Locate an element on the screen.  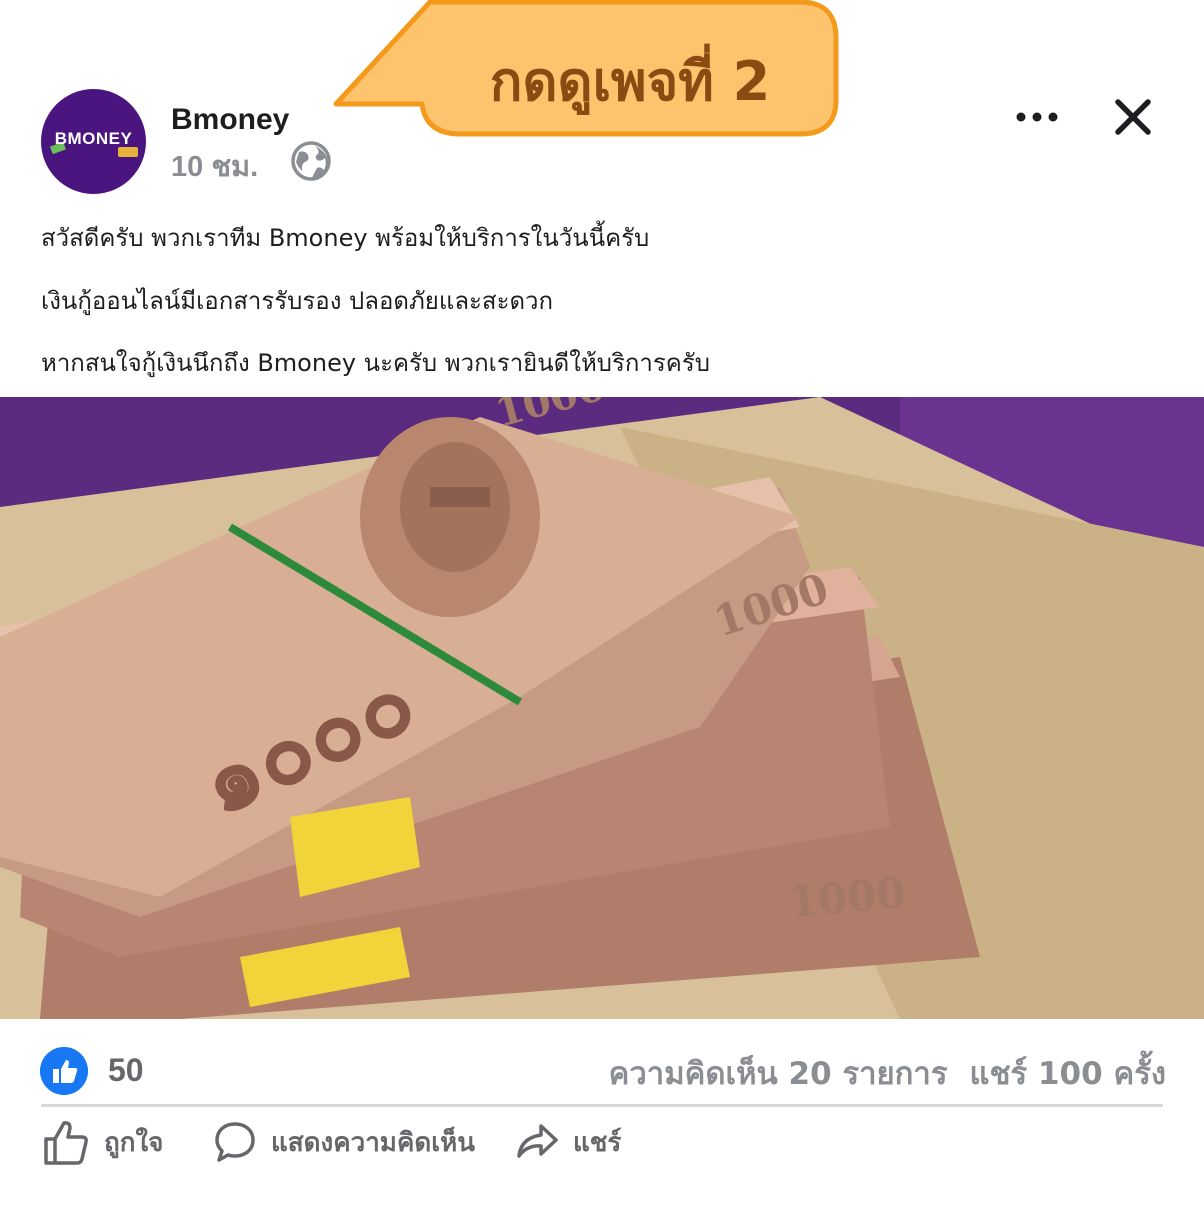
avatar: BMONEY is located at coordinates (93, 141).